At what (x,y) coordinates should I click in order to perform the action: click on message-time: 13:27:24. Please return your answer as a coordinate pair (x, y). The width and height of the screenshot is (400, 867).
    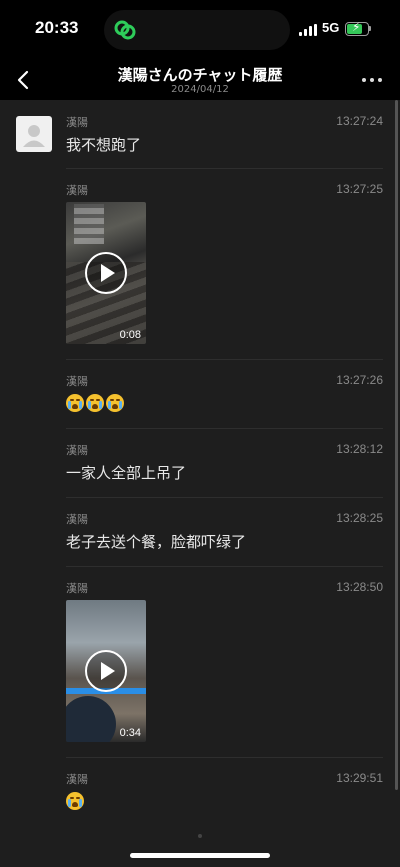
    Looking at the image, I should click on (359, 121).